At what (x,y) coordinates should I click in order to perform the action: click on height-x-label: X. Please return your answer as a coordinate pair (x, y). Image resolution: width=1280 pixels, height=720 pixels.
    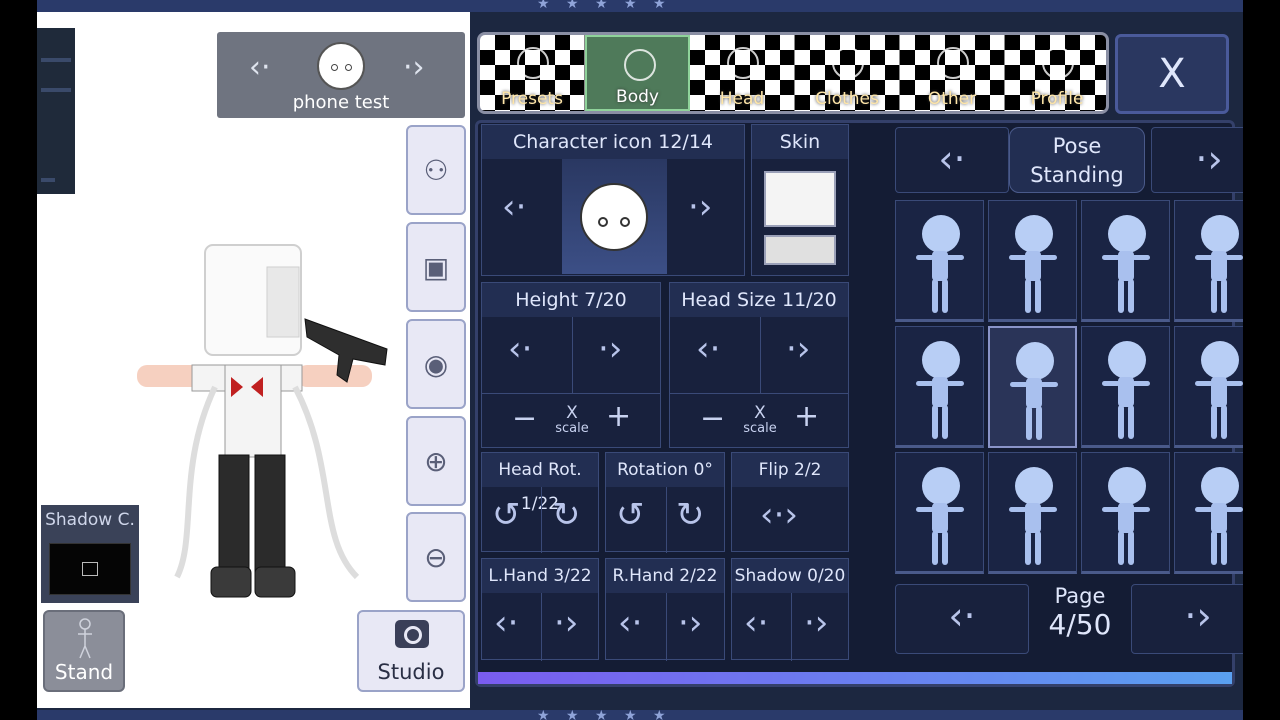
    Looking at the image, I should click on (572, 413).